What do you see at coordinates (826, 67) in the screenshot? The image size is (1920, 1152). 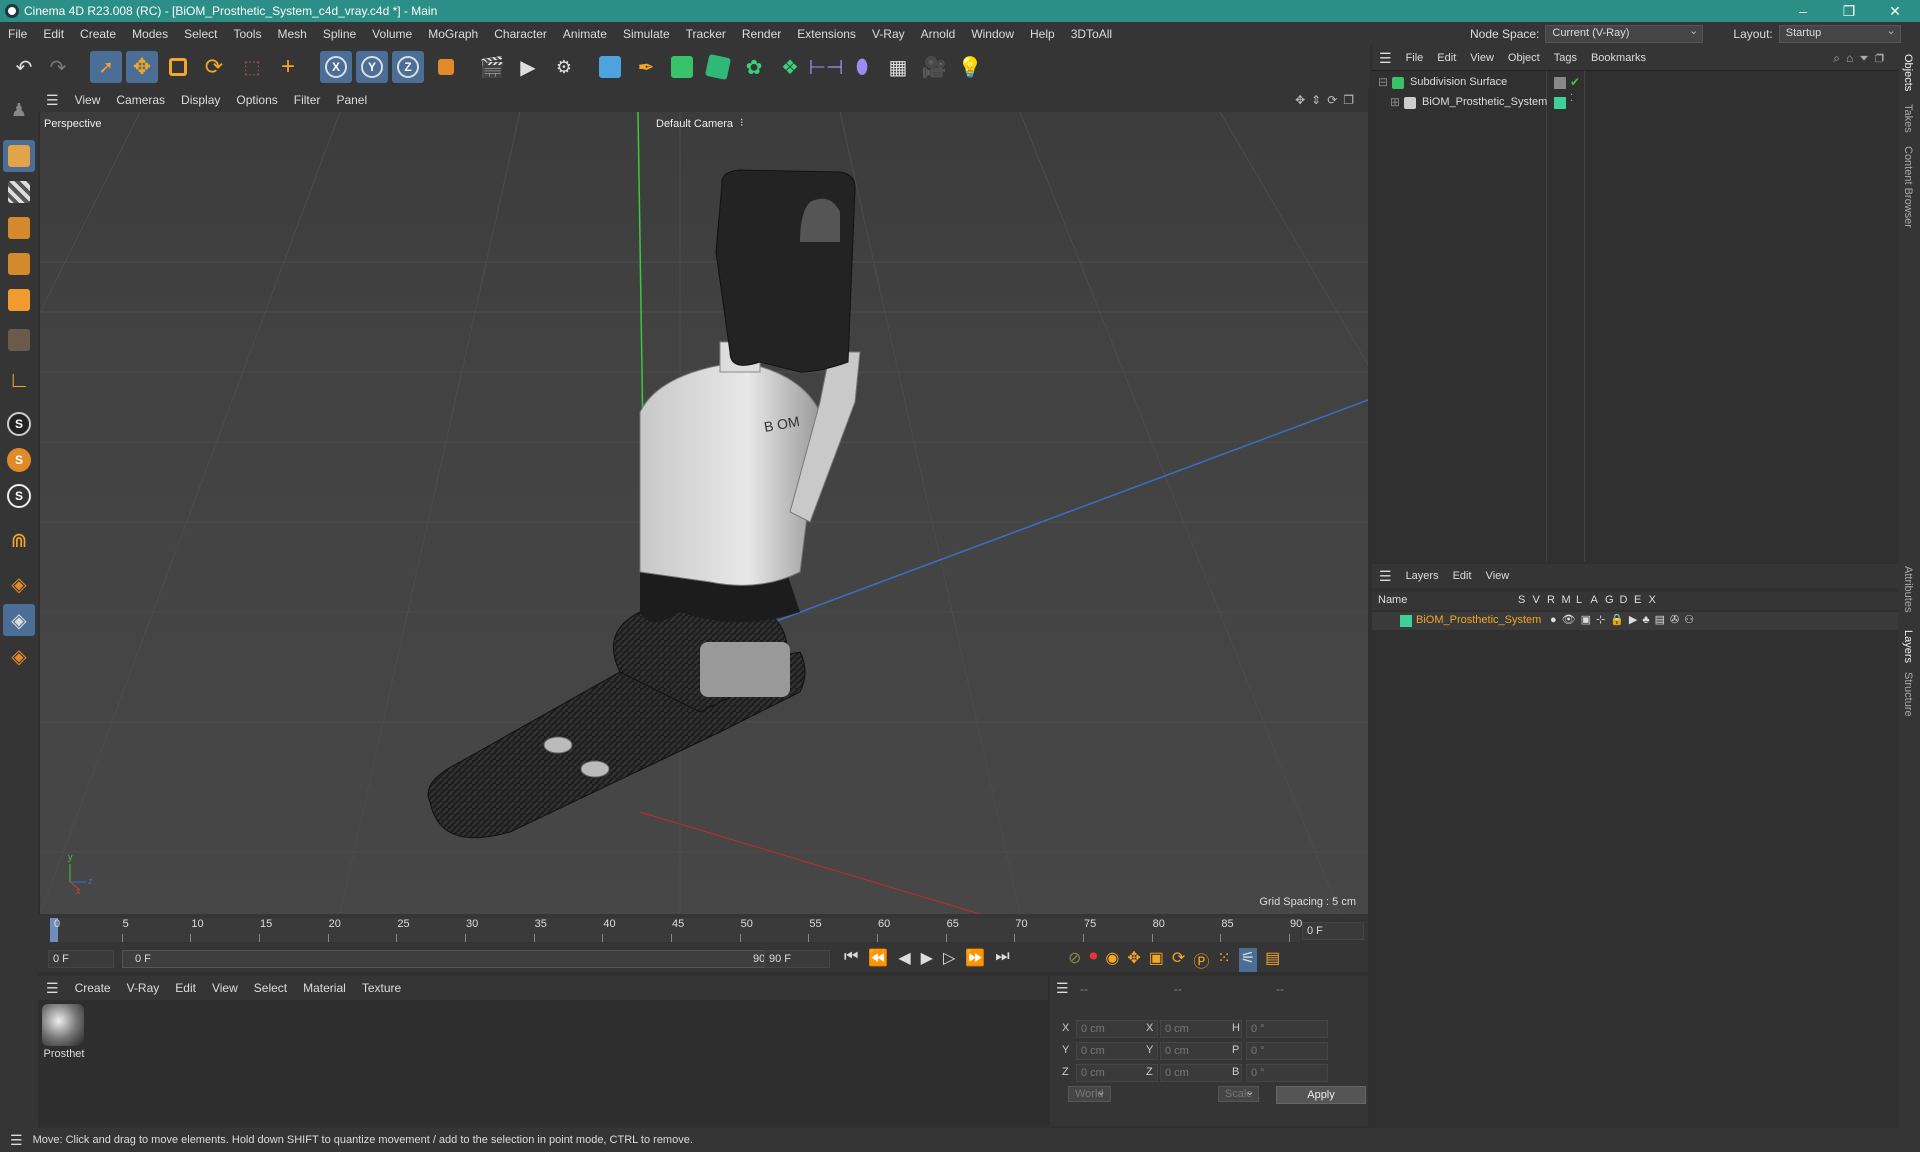 I see `deformer-button: ⊢⊣` at bounding box center [826, 67].